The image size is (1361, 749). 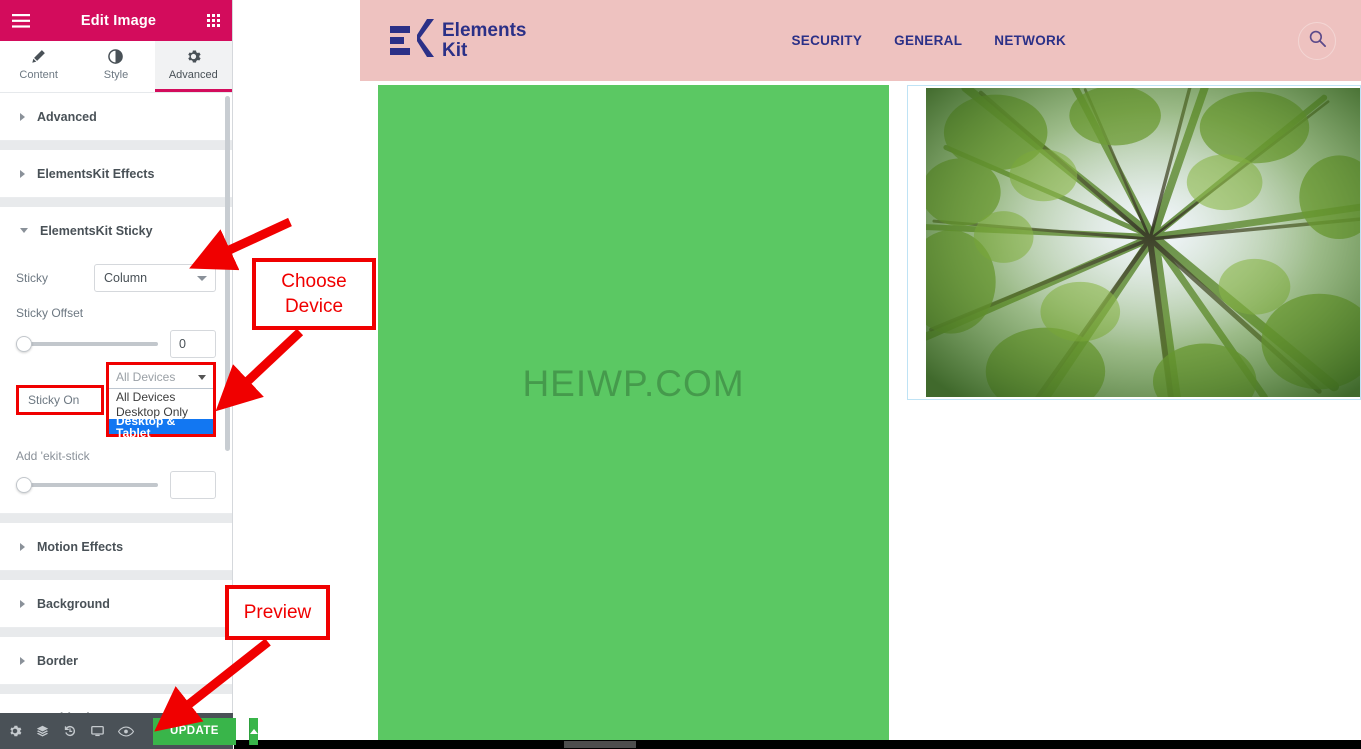 What do you see at coordinates (314, 281) in the screenshot?
I see `annotation-choose-device-line1: Choose` at bounding box center [314, 281].